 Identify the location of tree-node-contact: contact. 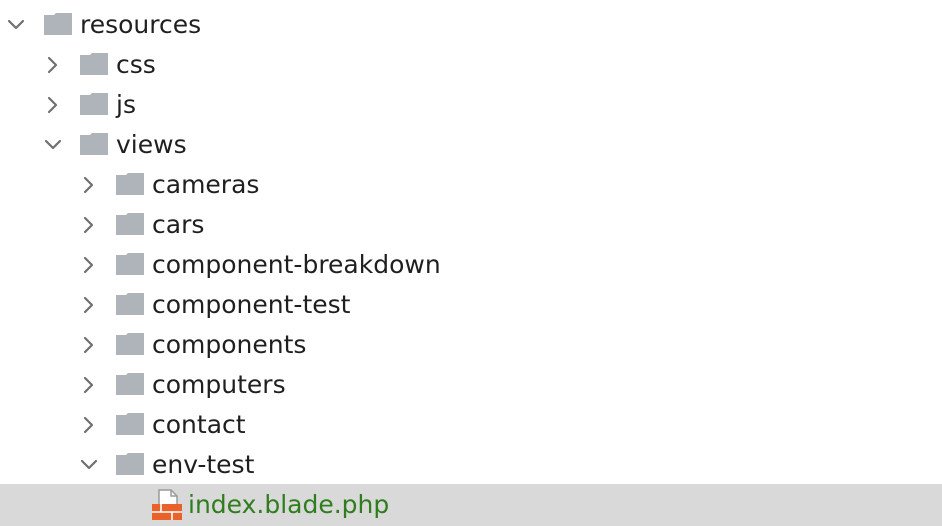
(471, 425).